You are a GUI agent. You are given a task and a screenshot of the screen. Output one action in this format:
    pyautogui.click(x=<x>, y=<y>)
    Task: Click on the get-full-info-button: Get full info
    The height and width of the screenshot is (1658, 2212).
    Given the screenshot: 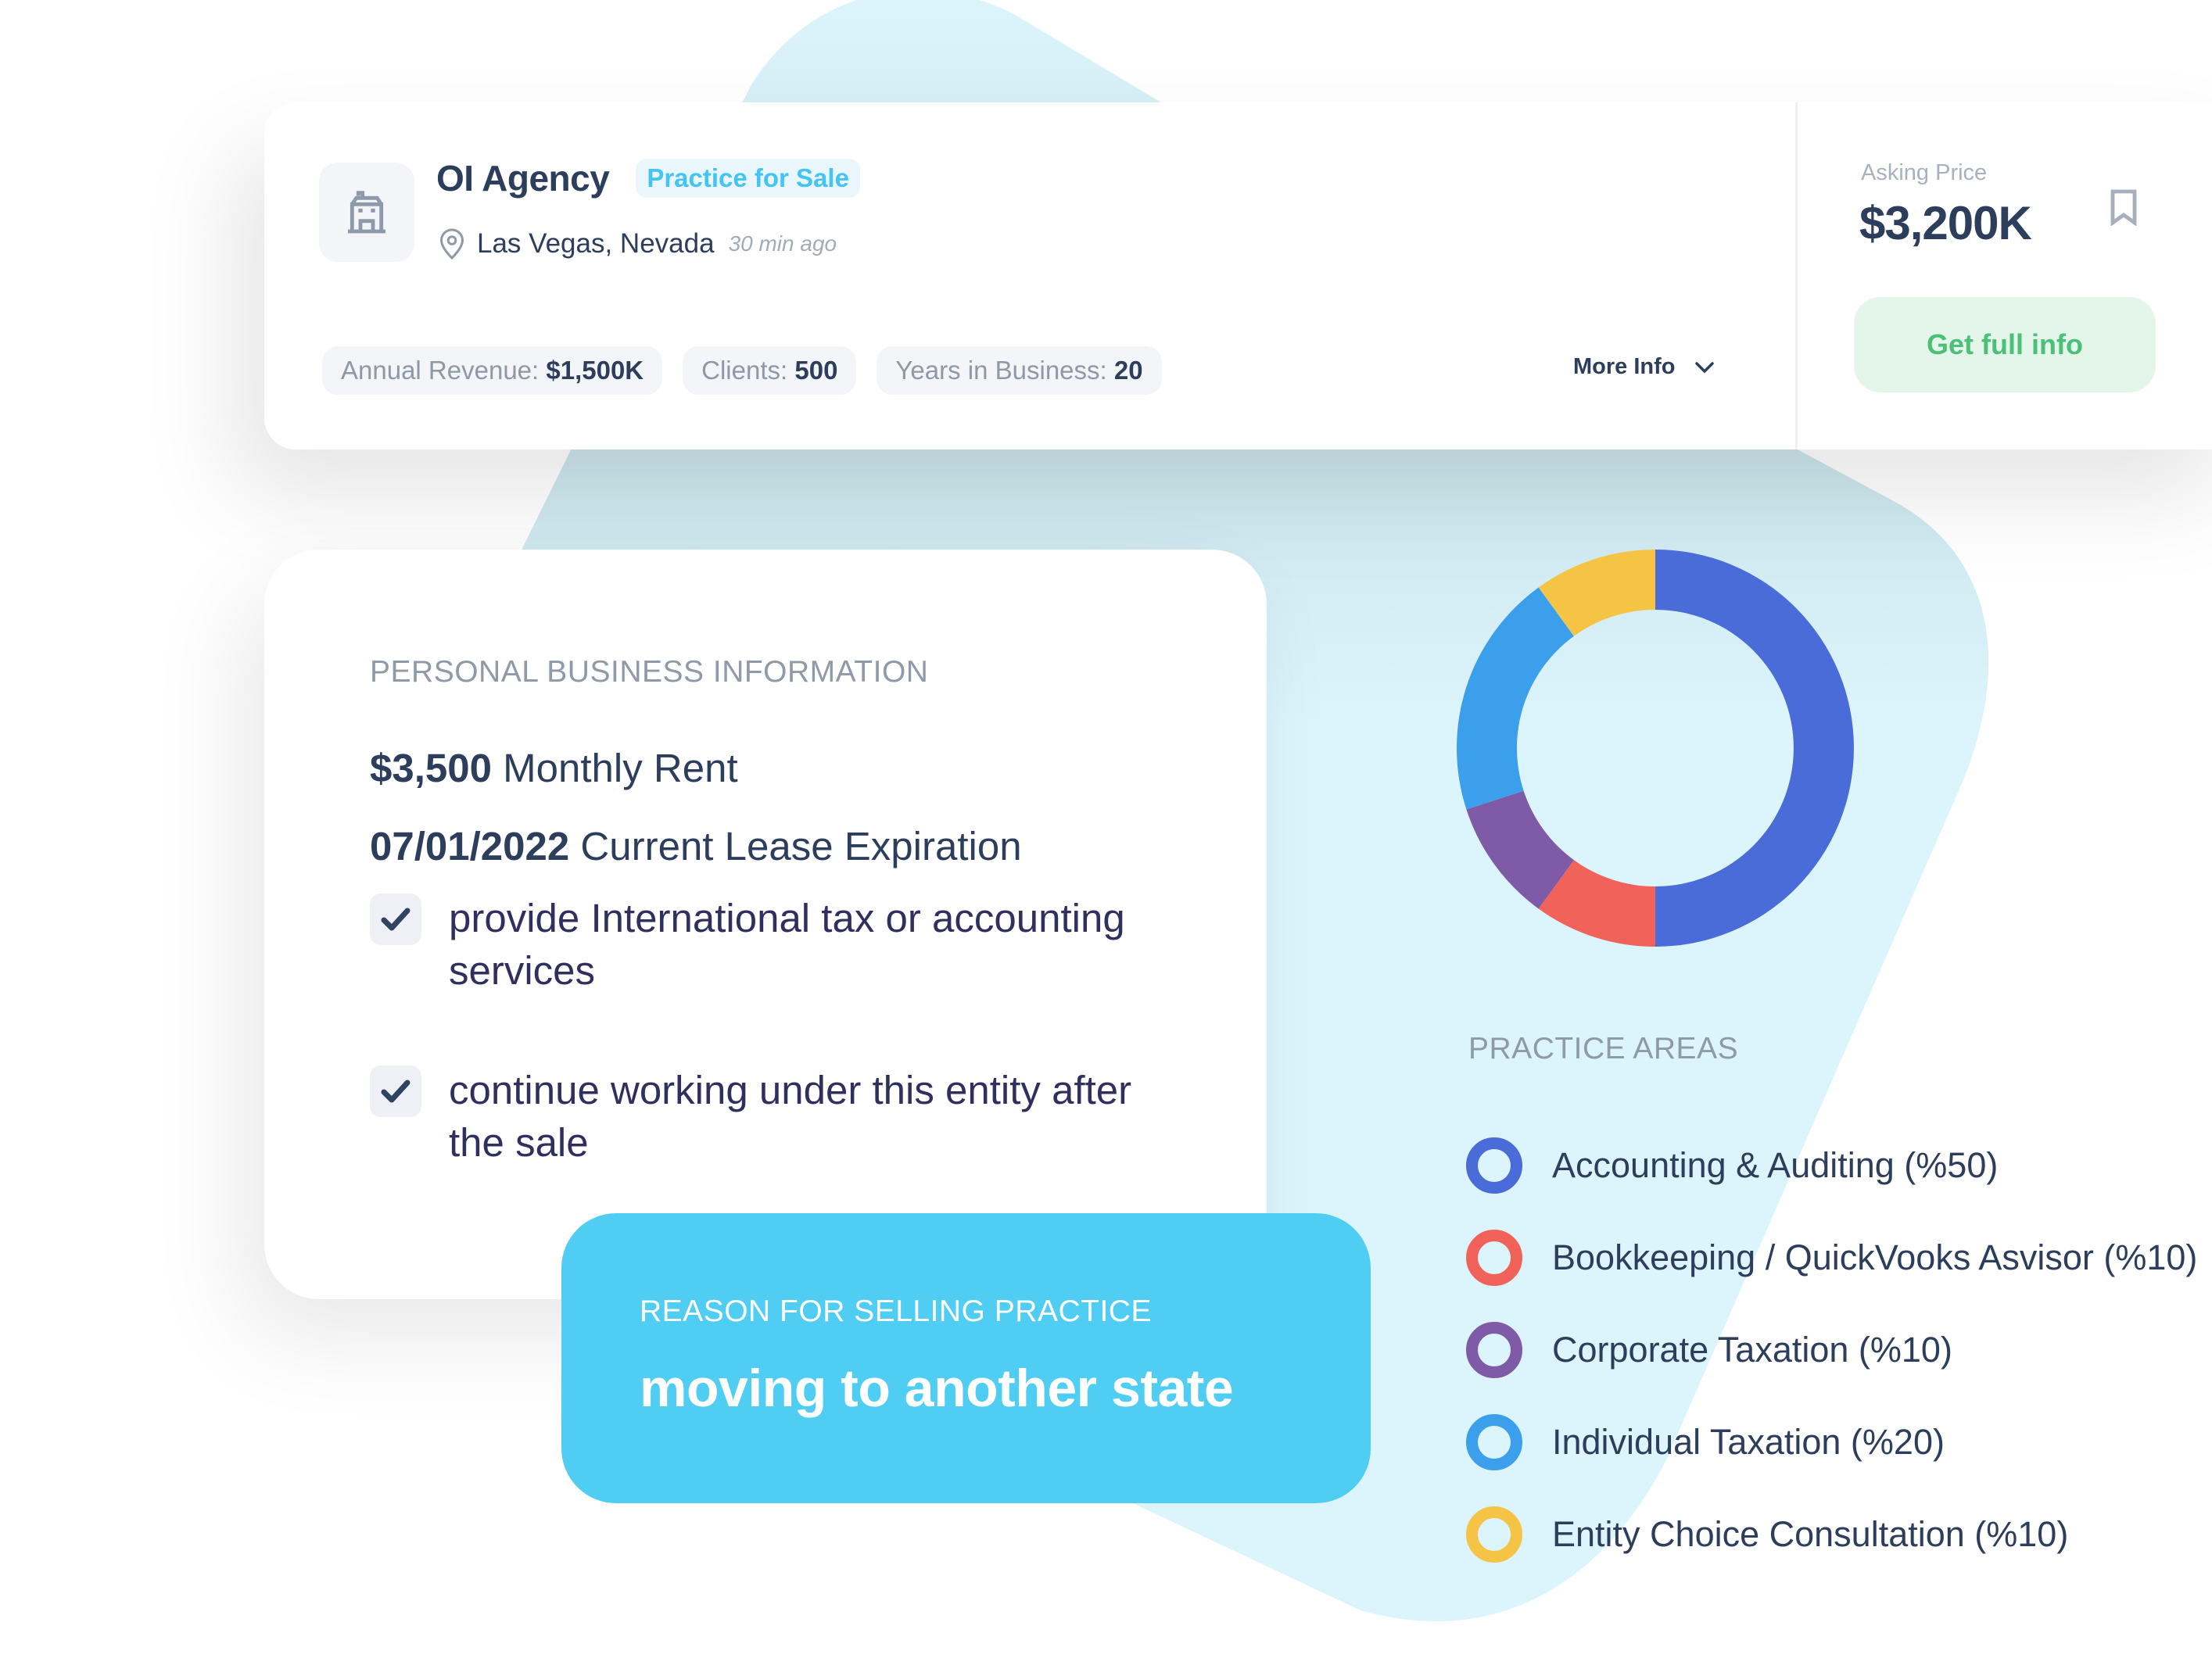 What is the action you would take?
    pyautogui.click(x=2005, y=344)
    